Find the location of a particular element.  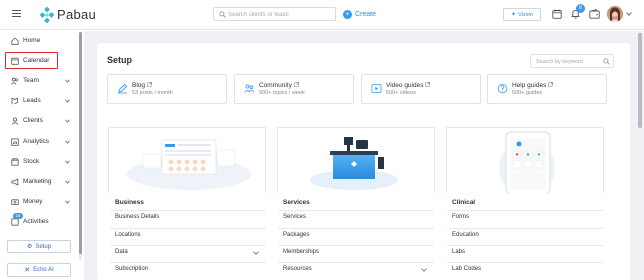

list-item-data: Data is located at coordinates (188, 252).